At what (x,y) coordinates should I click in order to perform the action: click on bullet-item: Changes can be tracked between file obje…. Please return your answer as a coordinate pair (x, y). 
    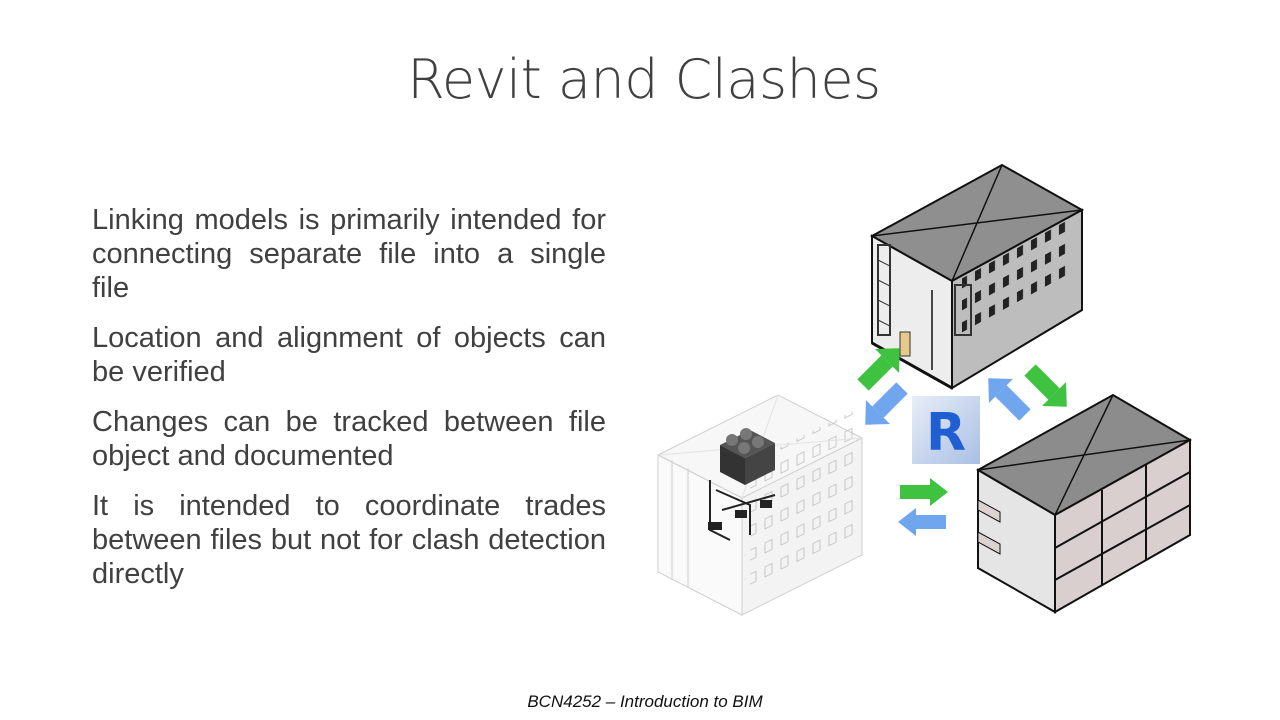
    Looking at the image, I should click on (349, 439).